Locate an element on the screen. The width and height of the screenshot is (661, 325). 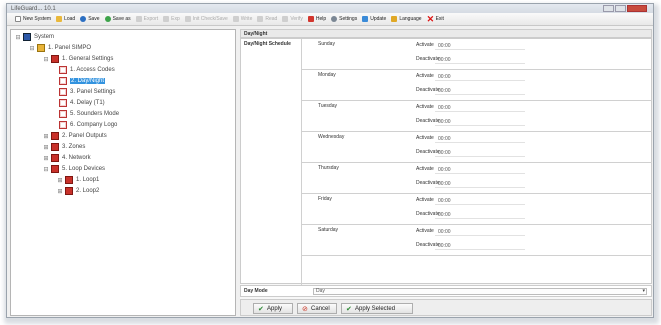
page-icon is located at coordinates (63, 125).